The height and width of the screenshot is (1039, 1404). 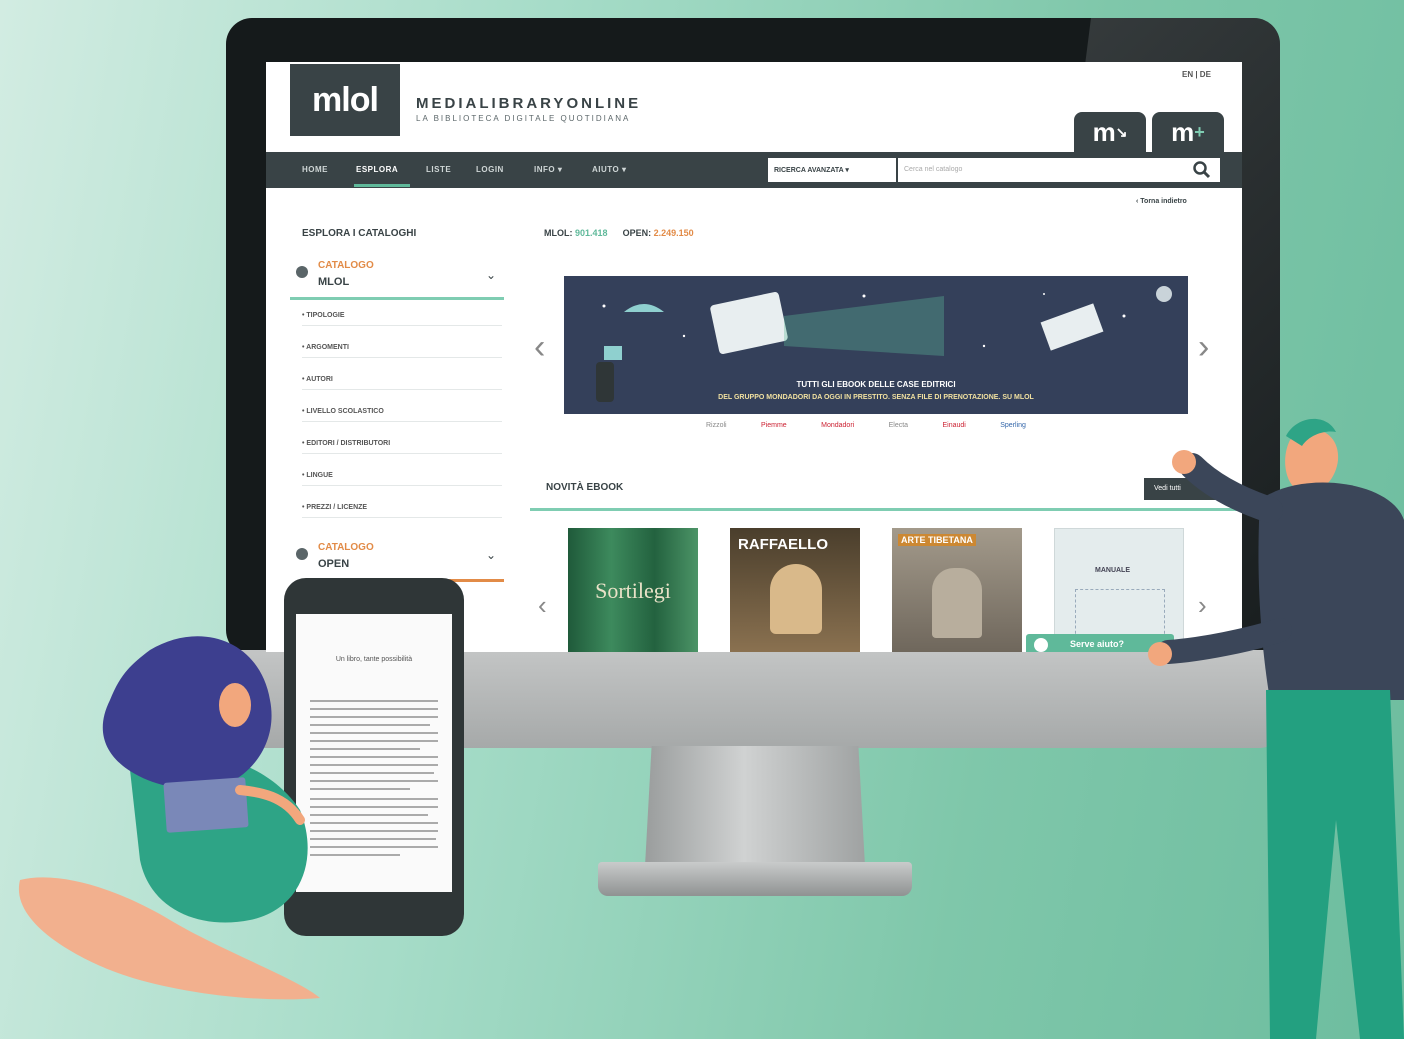 I want to click on search-input: Cerca nel catalogo, so click(x=1043, y=170).